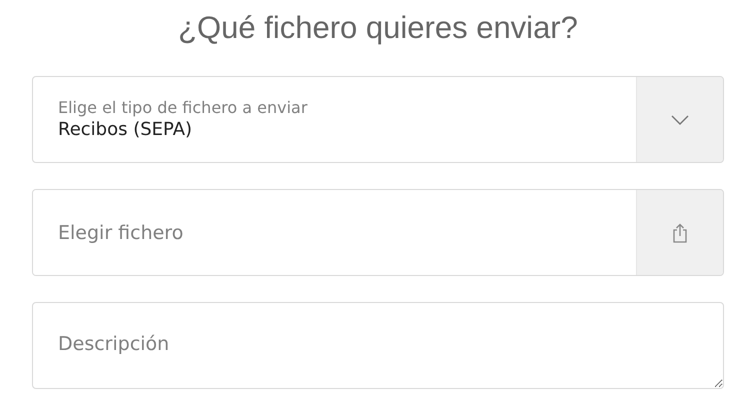 The image size is (755, 400). I want to click on selected-value: Recibos (SEPA), so click(126, 130).